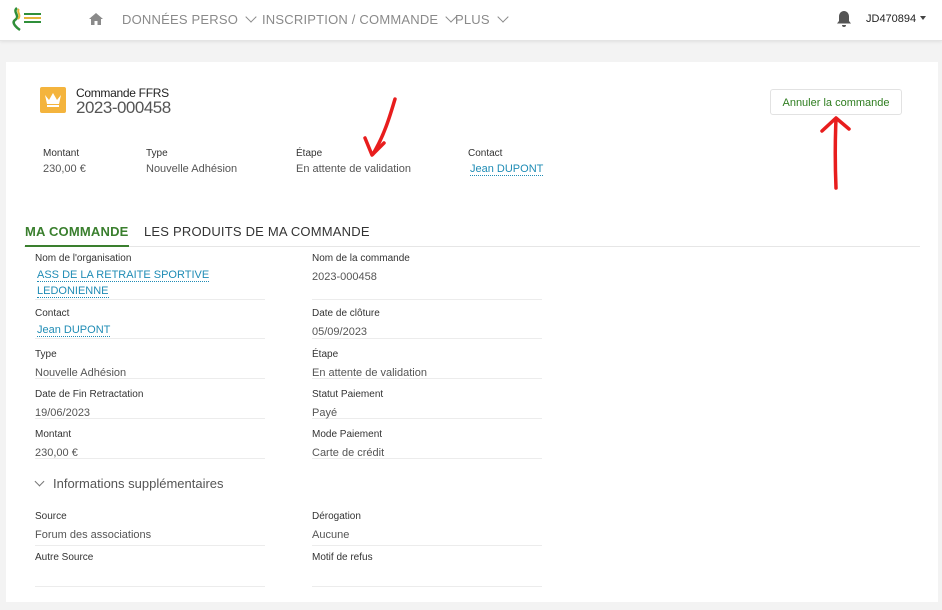 Image resolution: width=942 pixels, height=610 pixels. What do you see at coordinates (96, 19) in the screenshot?
I see `home-icon` at bounding box center [96, 19].